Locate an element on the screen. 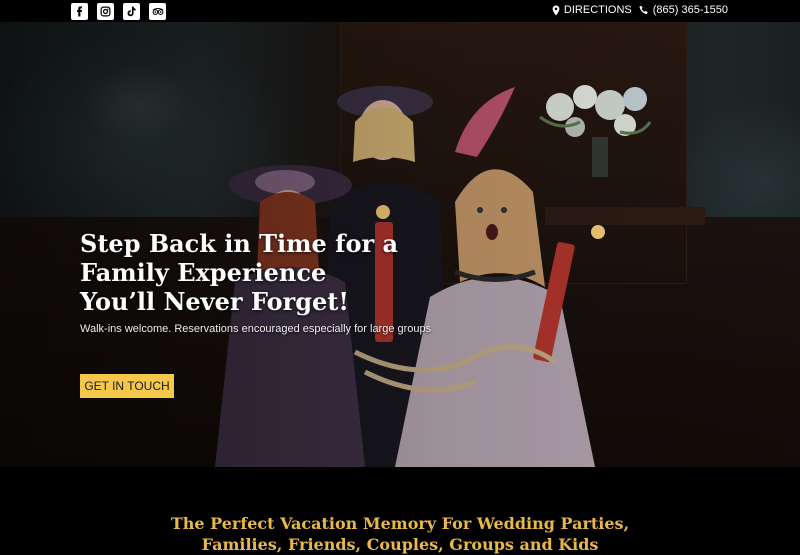 The width and height of the screenshot is (800, 555). phone-icon is located at coordinates (643, 9).